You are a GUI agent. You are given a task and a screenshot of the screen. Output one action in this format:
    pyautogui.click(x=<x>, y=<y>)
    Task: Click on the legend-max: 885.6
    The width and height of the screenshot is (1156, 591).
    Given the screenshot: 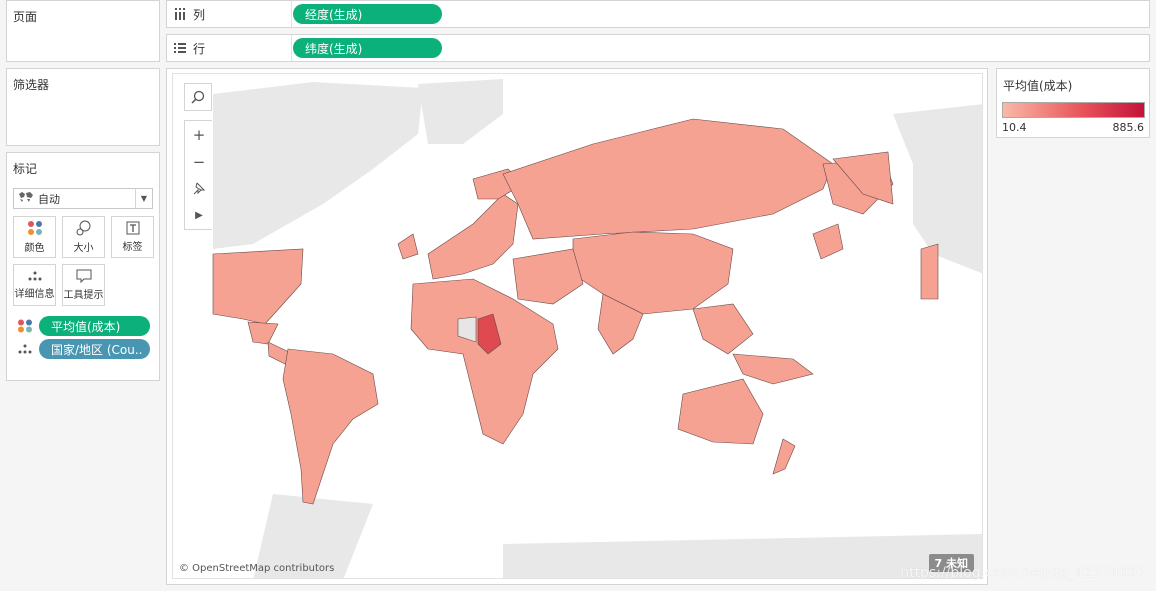 What is the action you would take?
    pyautogui.click(x=1128, y=127)
    